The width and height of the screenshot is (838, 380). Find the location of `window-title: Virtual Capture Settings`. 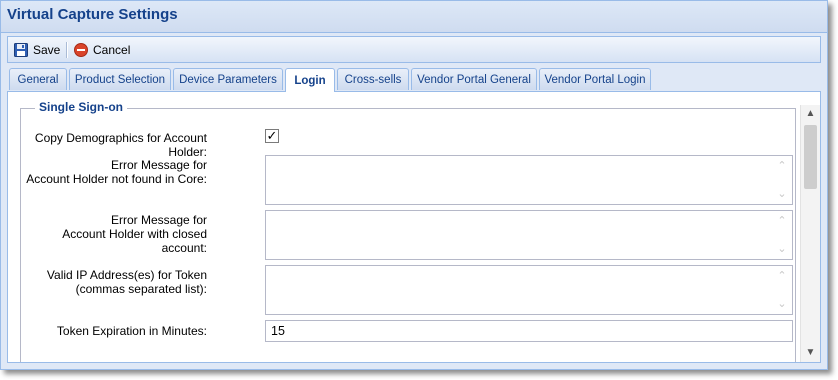

window-title: Virtual Capture Settings is located at coordinates (92, 14).